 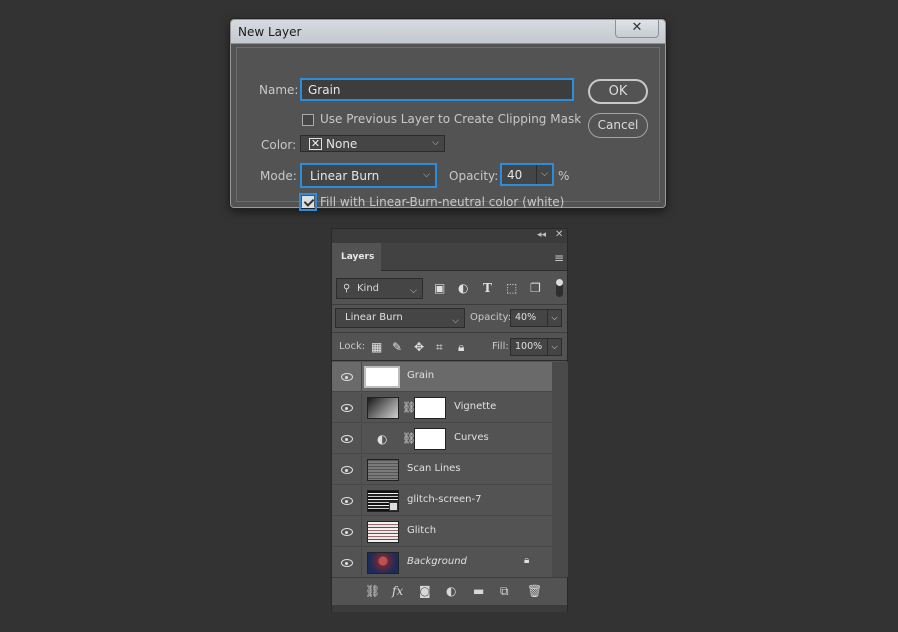 I want to click on dialog-title: New Layer, so click(x=270, y=32).